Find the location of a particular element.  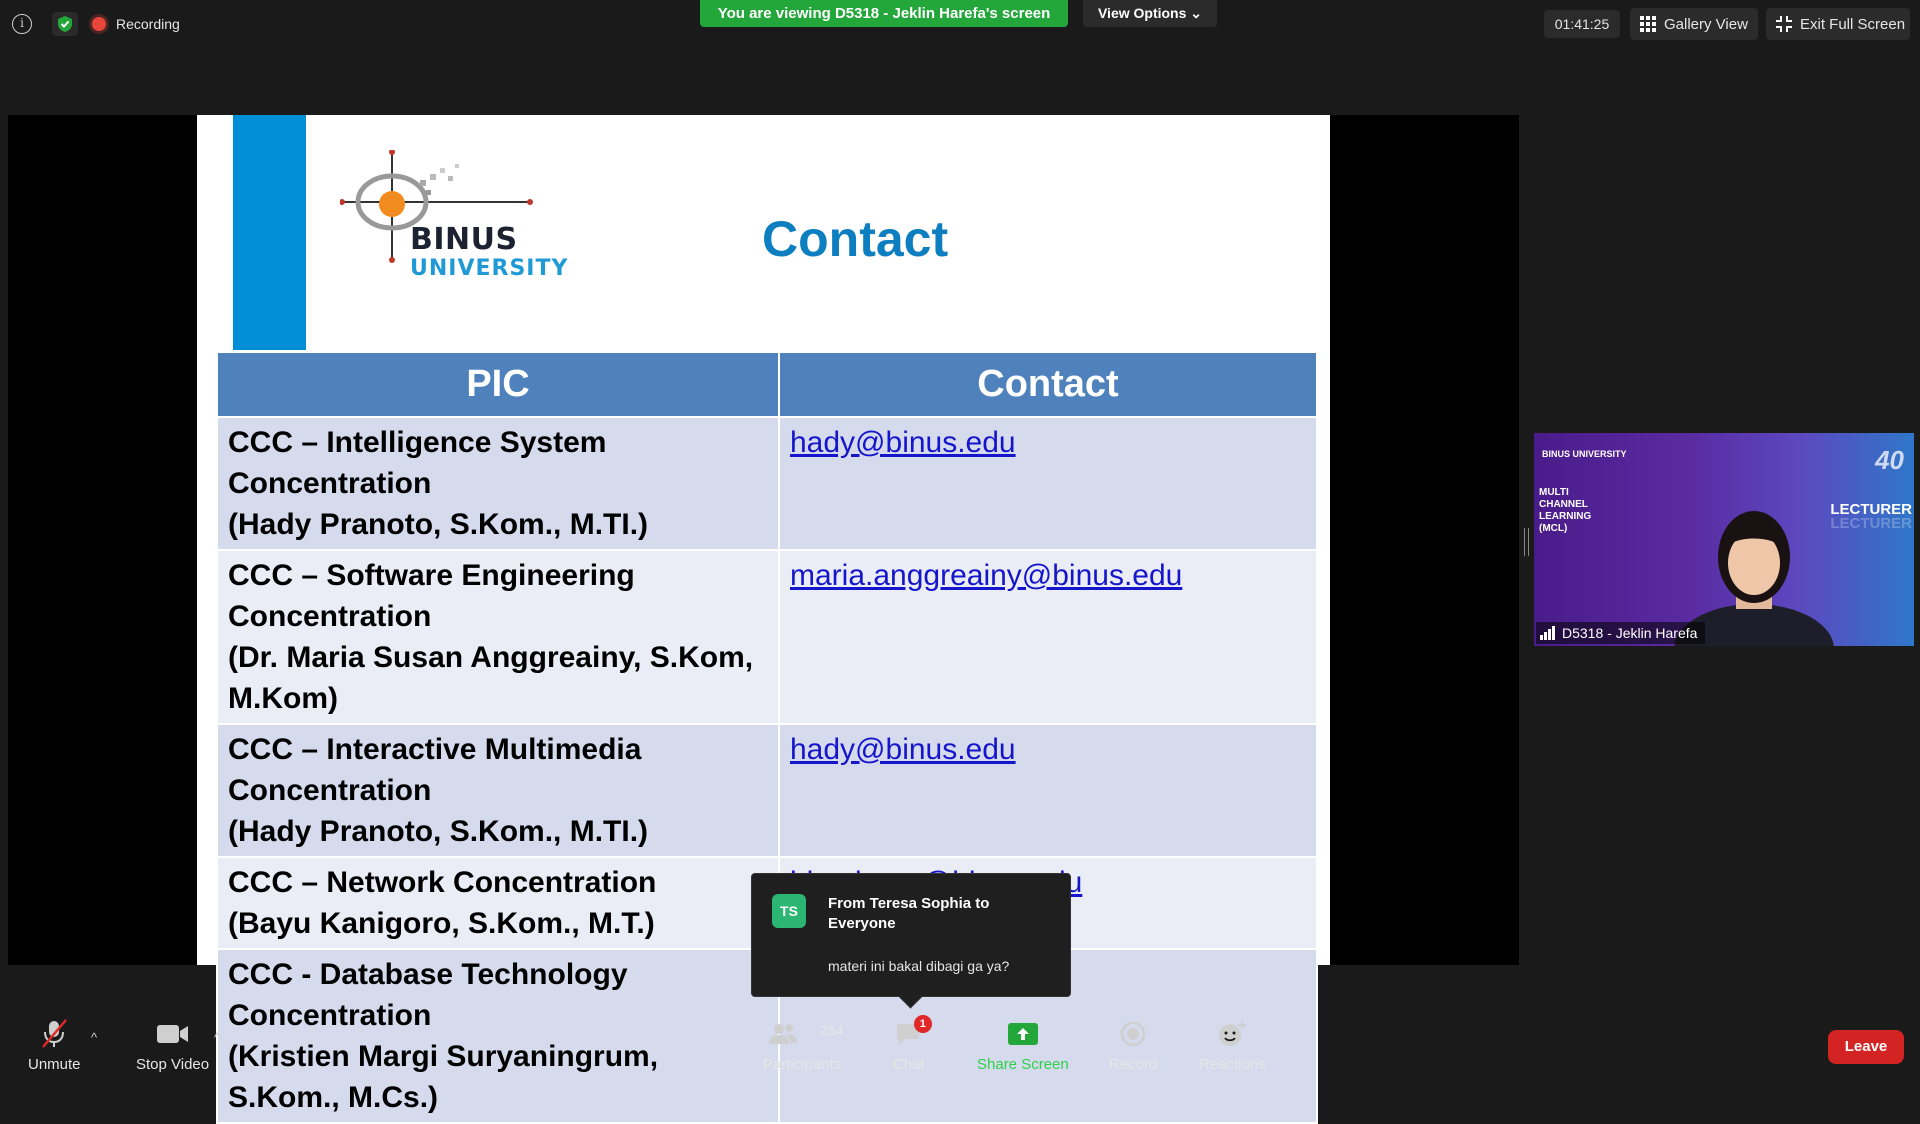

record-label: Record is located at coordinates (1133, 1064).